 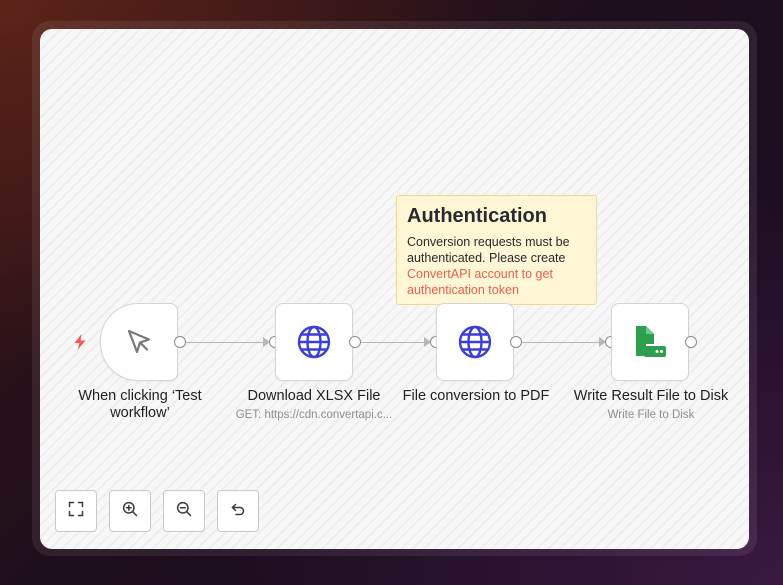 What do you see at coordinates (476, 396) in the screenshot?
I see `node-title-convert: File conversion to PDF` at bounding box center [476, 396].